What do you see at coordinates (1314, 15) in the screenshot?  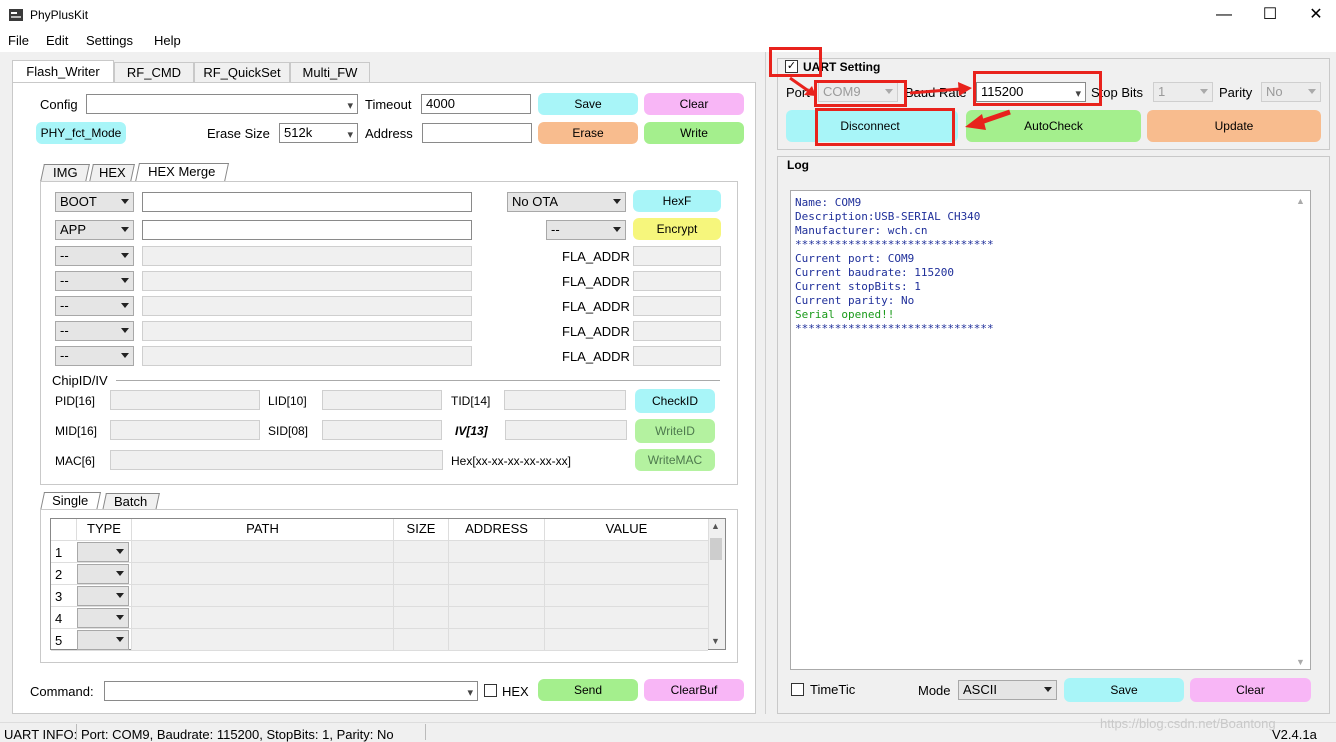 I see `close-icon: ✕` at bounding box center [1314, 15].